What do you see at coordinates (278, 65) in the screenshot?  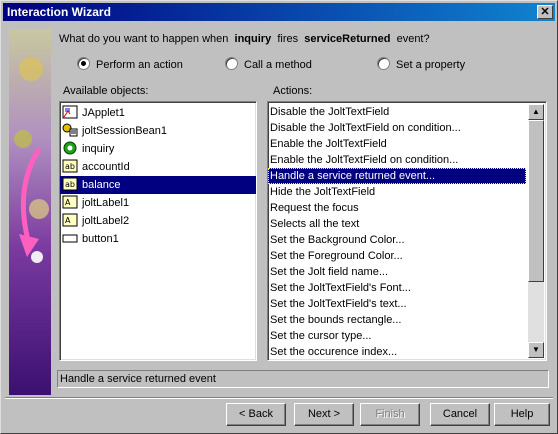 I see `option-label: Call a method` at bounding box center [278, 65].